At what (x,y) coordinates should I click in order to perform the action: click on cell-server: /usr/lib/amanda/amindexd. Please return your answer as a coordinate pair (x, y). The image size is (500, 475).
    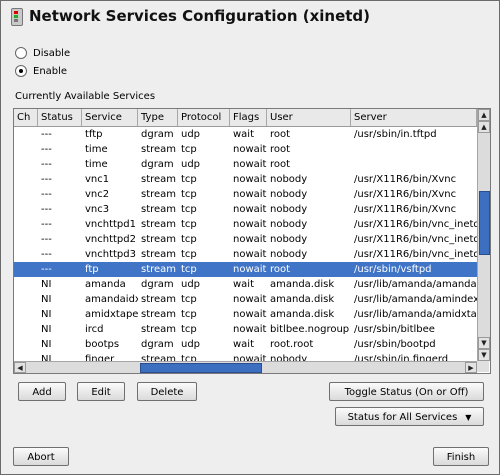
    Looking at the image, I should click on (415, 299).